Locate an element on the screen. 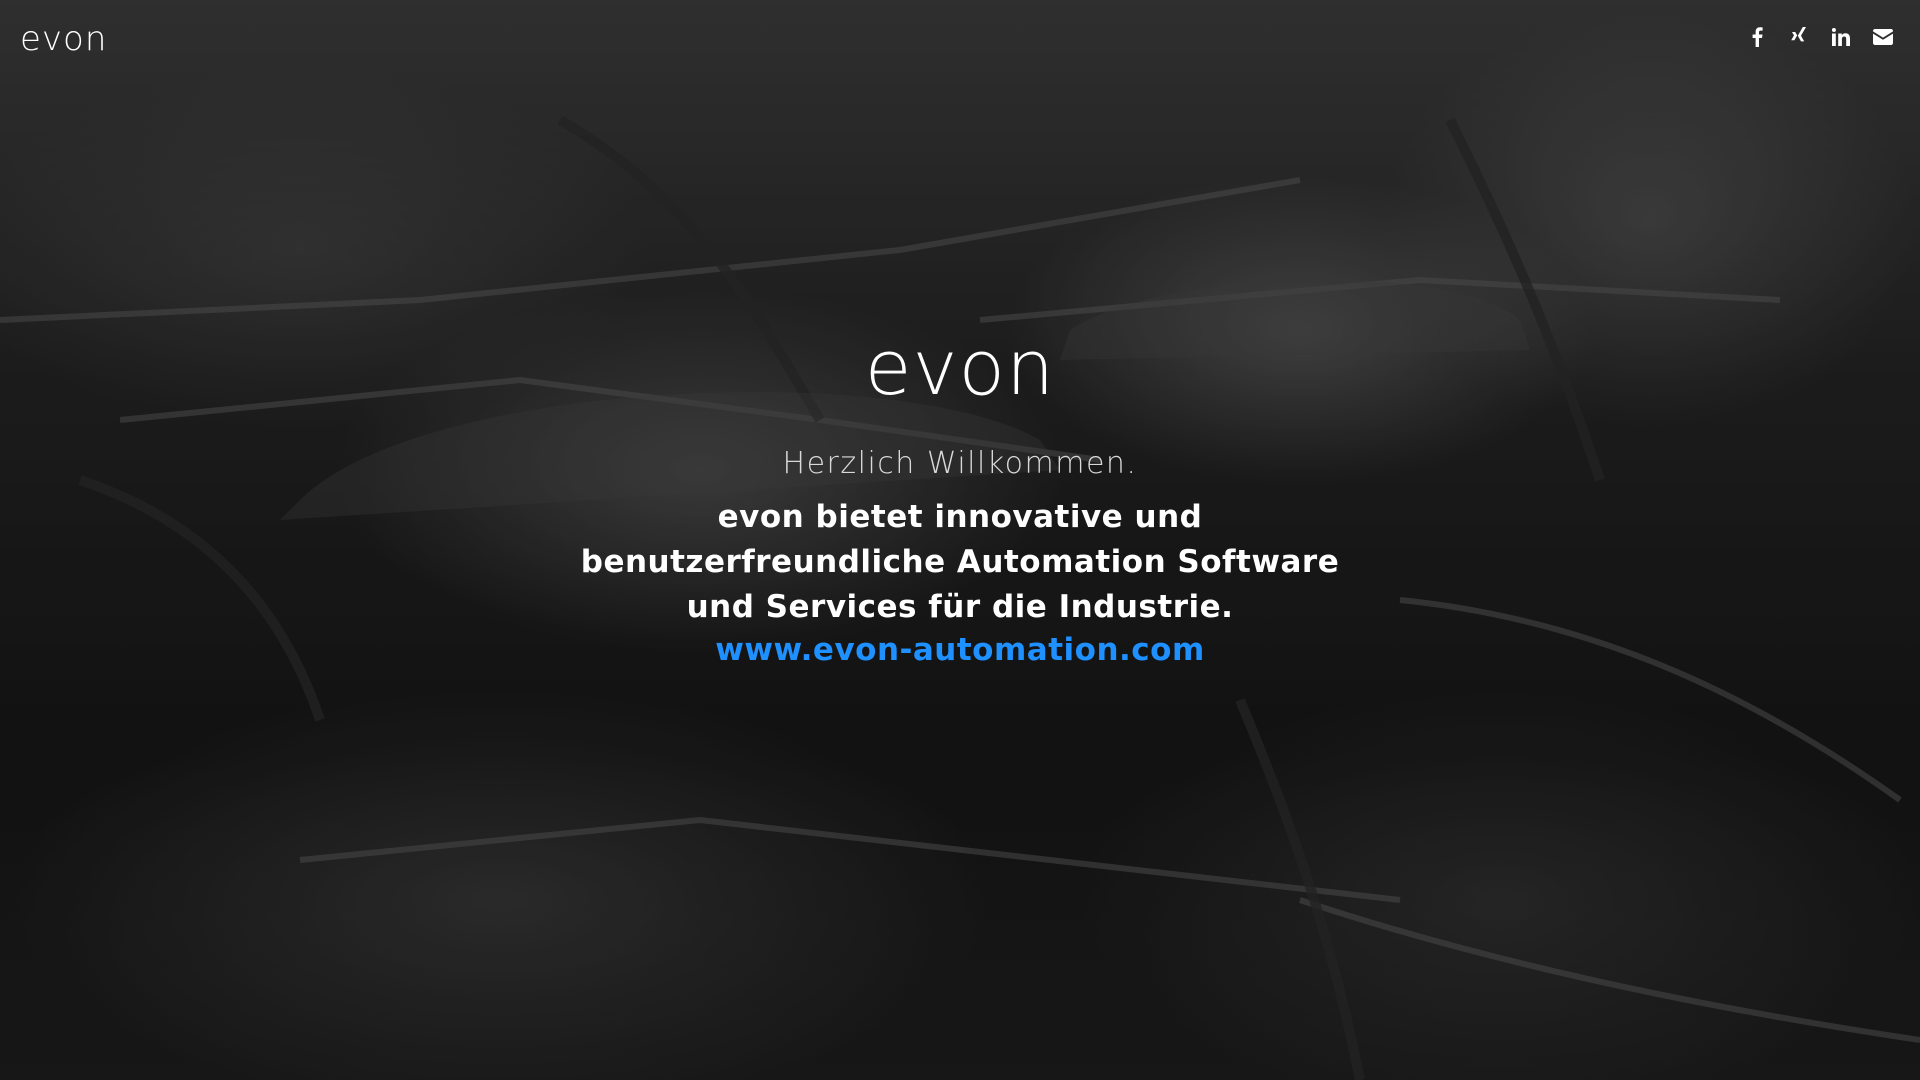 The width and height of the screenshot is (1920, 1080). email-link is located at coordinates (1883, 37).